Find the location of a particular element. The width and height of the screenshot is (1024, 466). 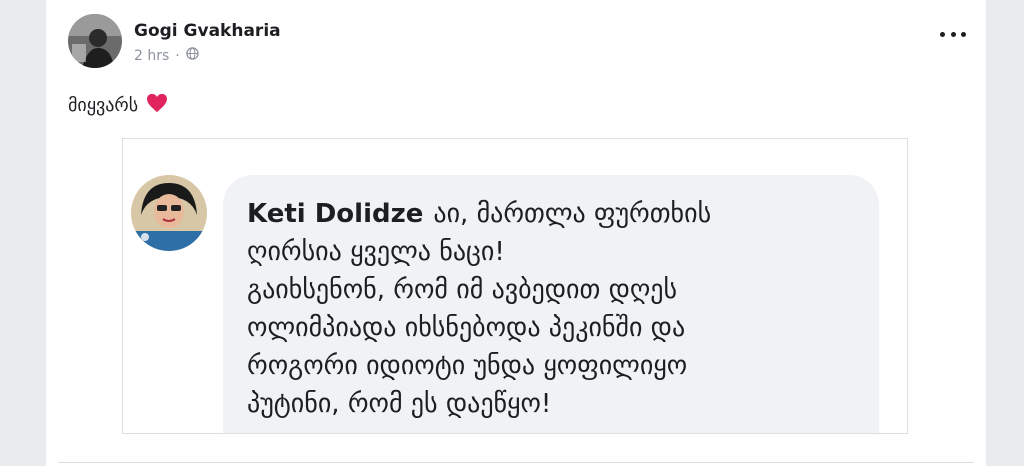

post-divider is located at coordinates (516, 462).